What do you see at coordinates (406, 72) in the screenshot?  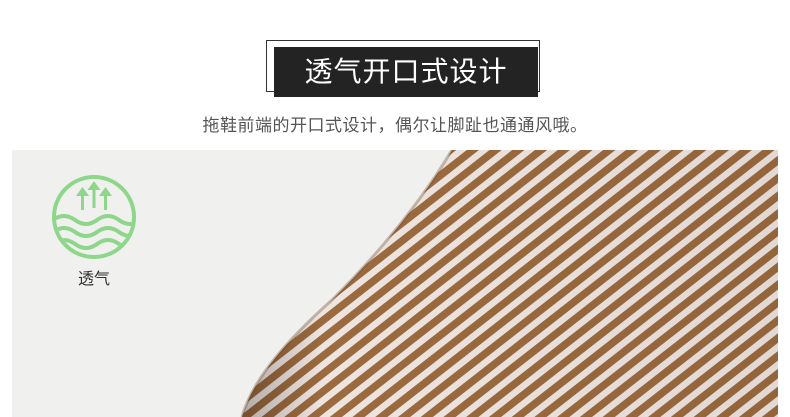 I see `section-title: 透气开口式设计` at bounding box center [406, 72].